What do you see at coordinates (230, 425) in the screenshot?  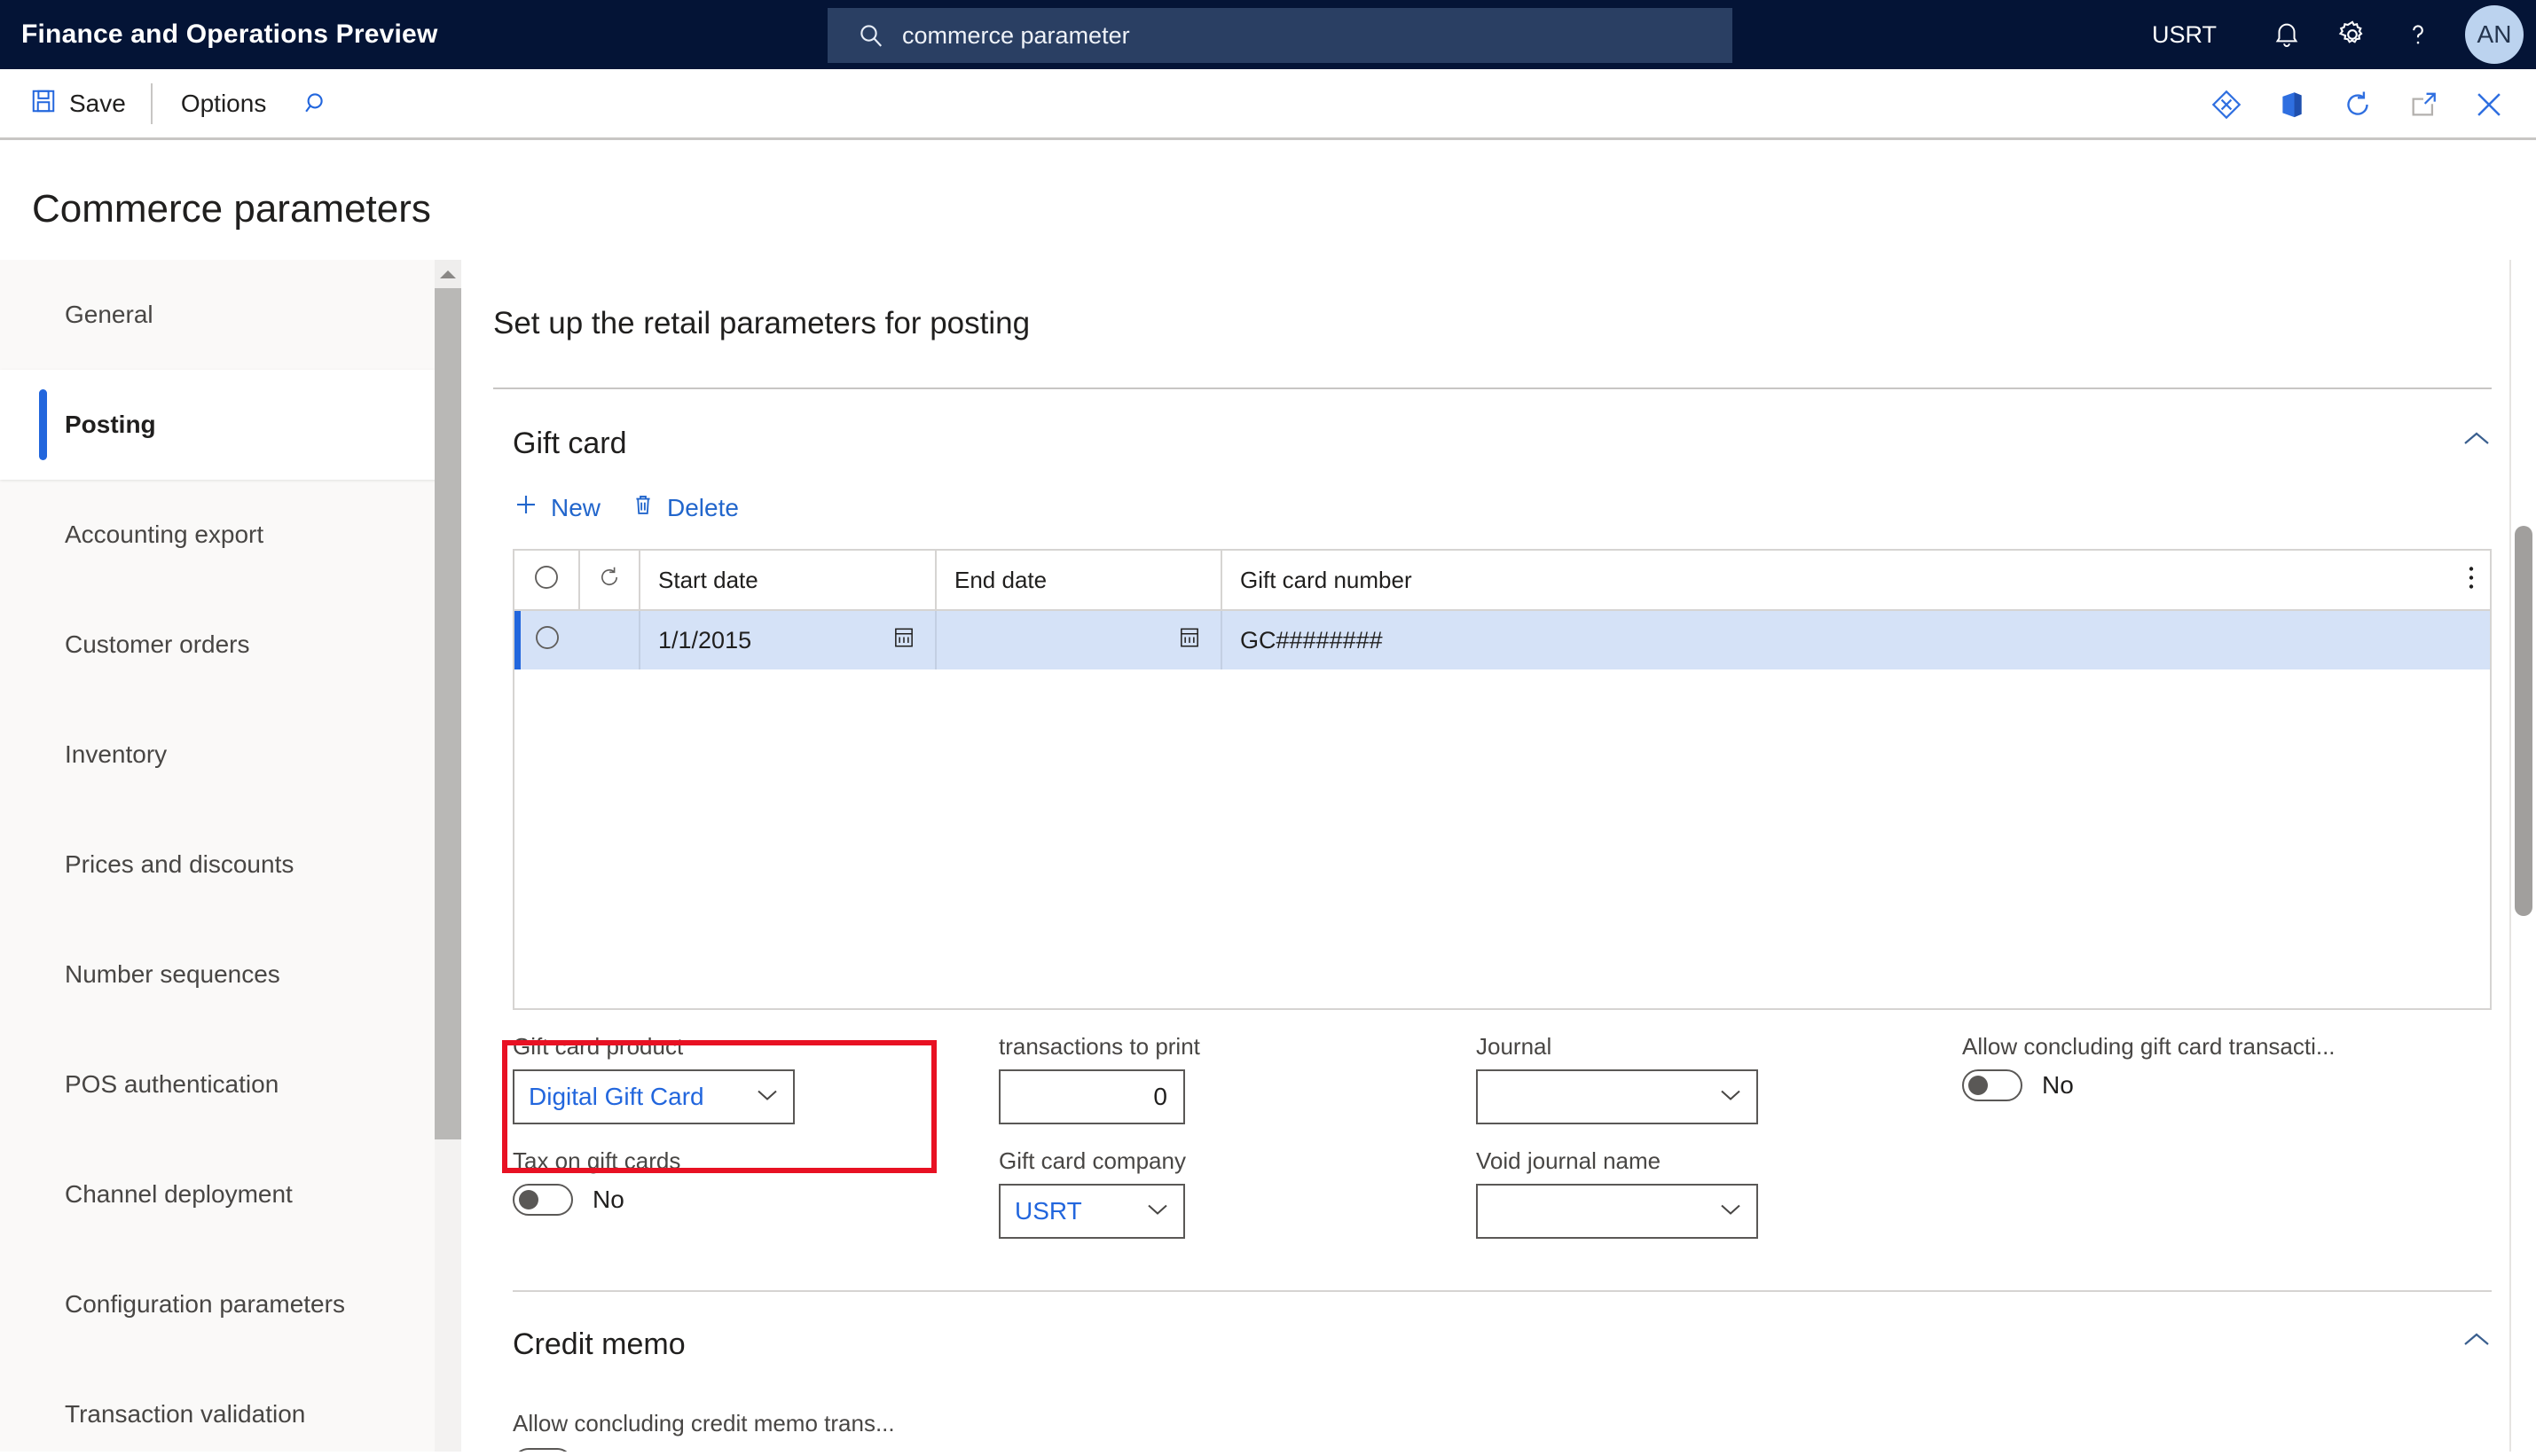 I see `sidebar-item-posting: Posting` at bounding box center [230, 425].